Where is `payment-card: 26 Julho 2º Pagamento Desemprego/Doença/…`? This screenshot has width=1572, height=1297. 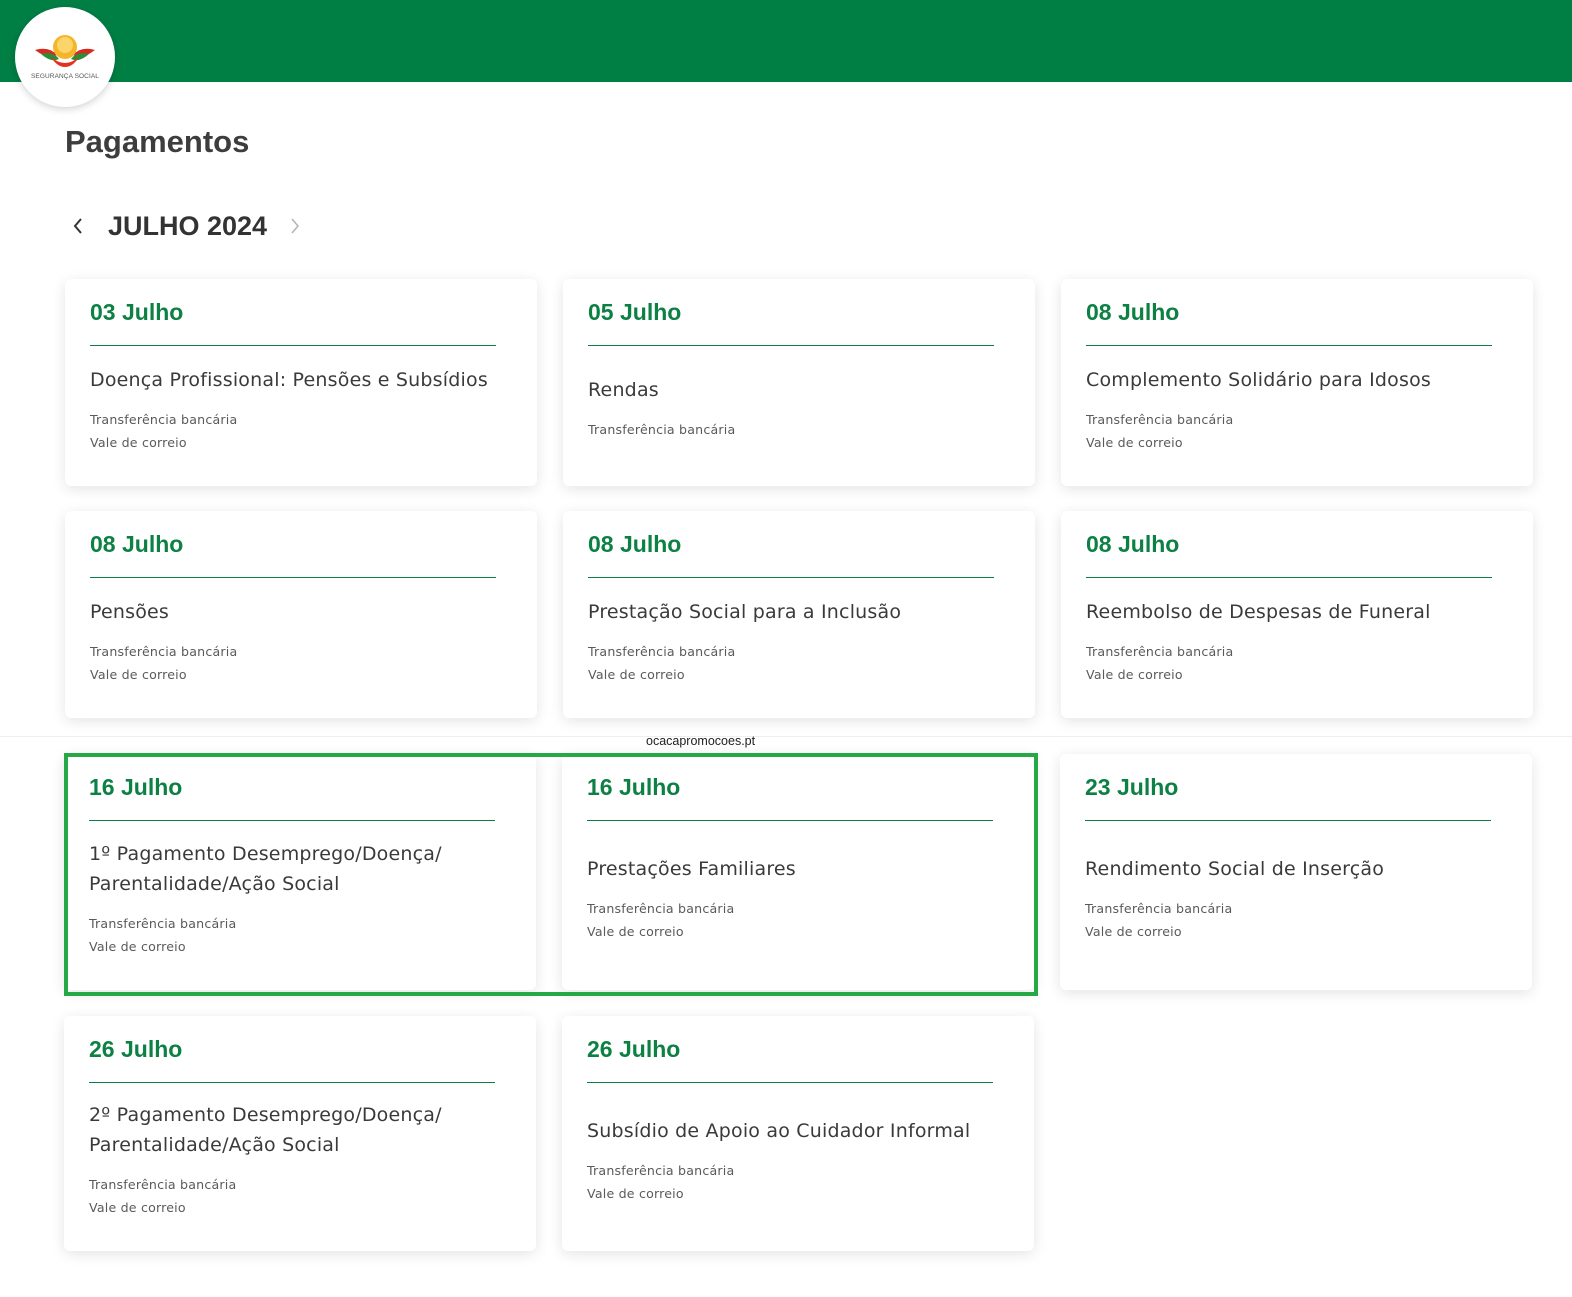
payment-card: 26 Julho 2º Pagamento Desemprego/Doença/… is located at coordinates (300, 1133).